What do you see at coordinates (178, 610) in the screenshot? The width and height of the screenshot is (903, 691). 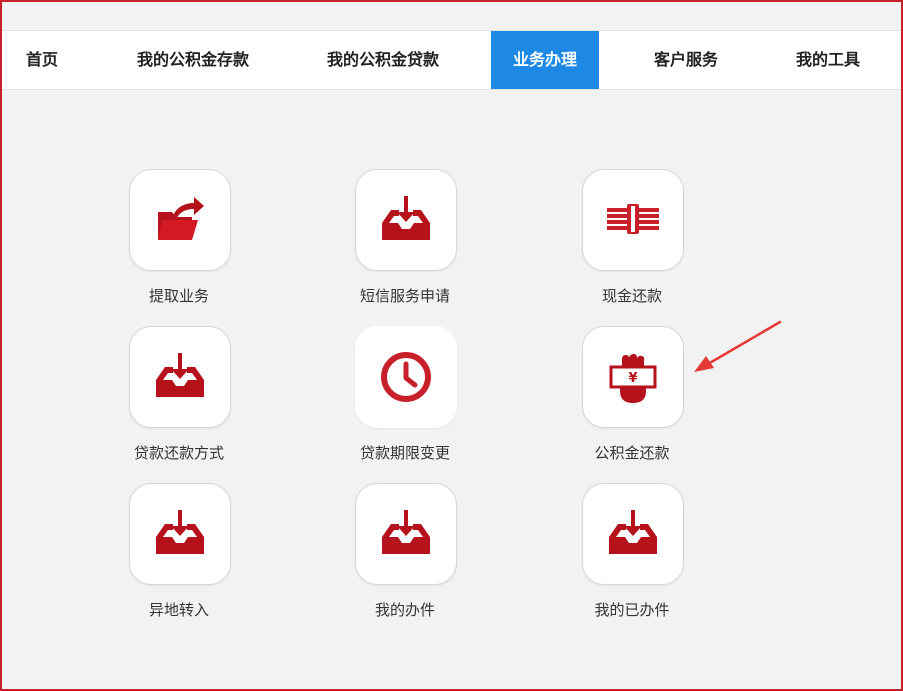 I see `tile-label: 异地转入` at bounding box center [178, 610].